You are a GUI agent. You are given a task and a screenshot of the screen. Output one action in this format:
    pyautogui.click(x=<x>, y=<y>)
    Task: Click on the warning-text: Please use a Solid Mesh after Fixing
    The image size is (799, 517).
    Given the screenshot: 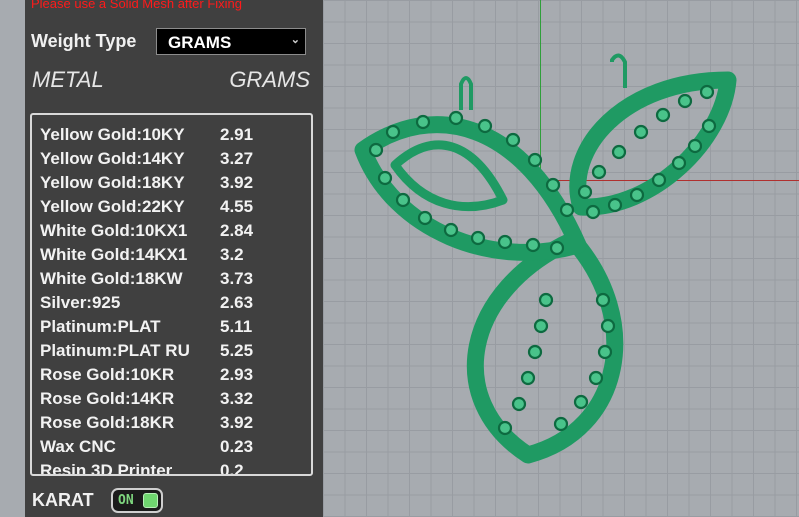 What is the action you would take?
    pyautogui.click(x=136, y=5)
    